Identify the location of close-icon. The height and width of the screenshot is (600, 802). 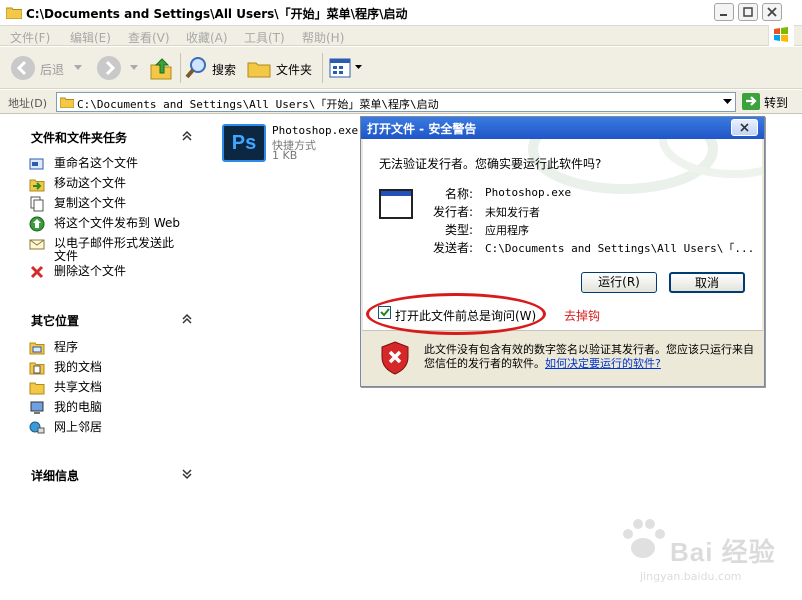
(744, 127).